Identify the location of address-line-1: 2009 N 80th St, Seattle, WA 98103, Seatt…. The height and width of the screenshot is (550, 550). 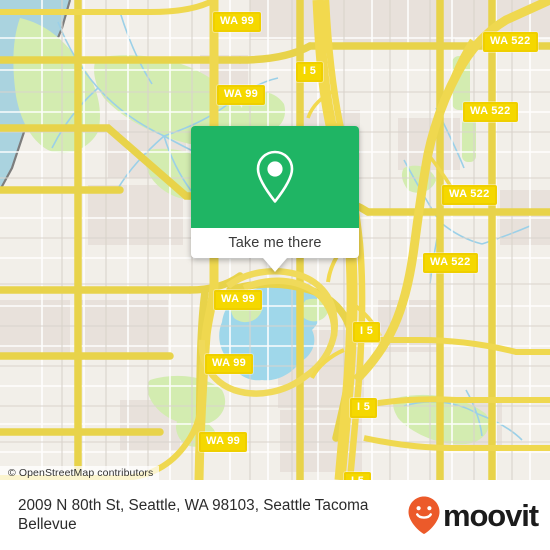
(193, 505).